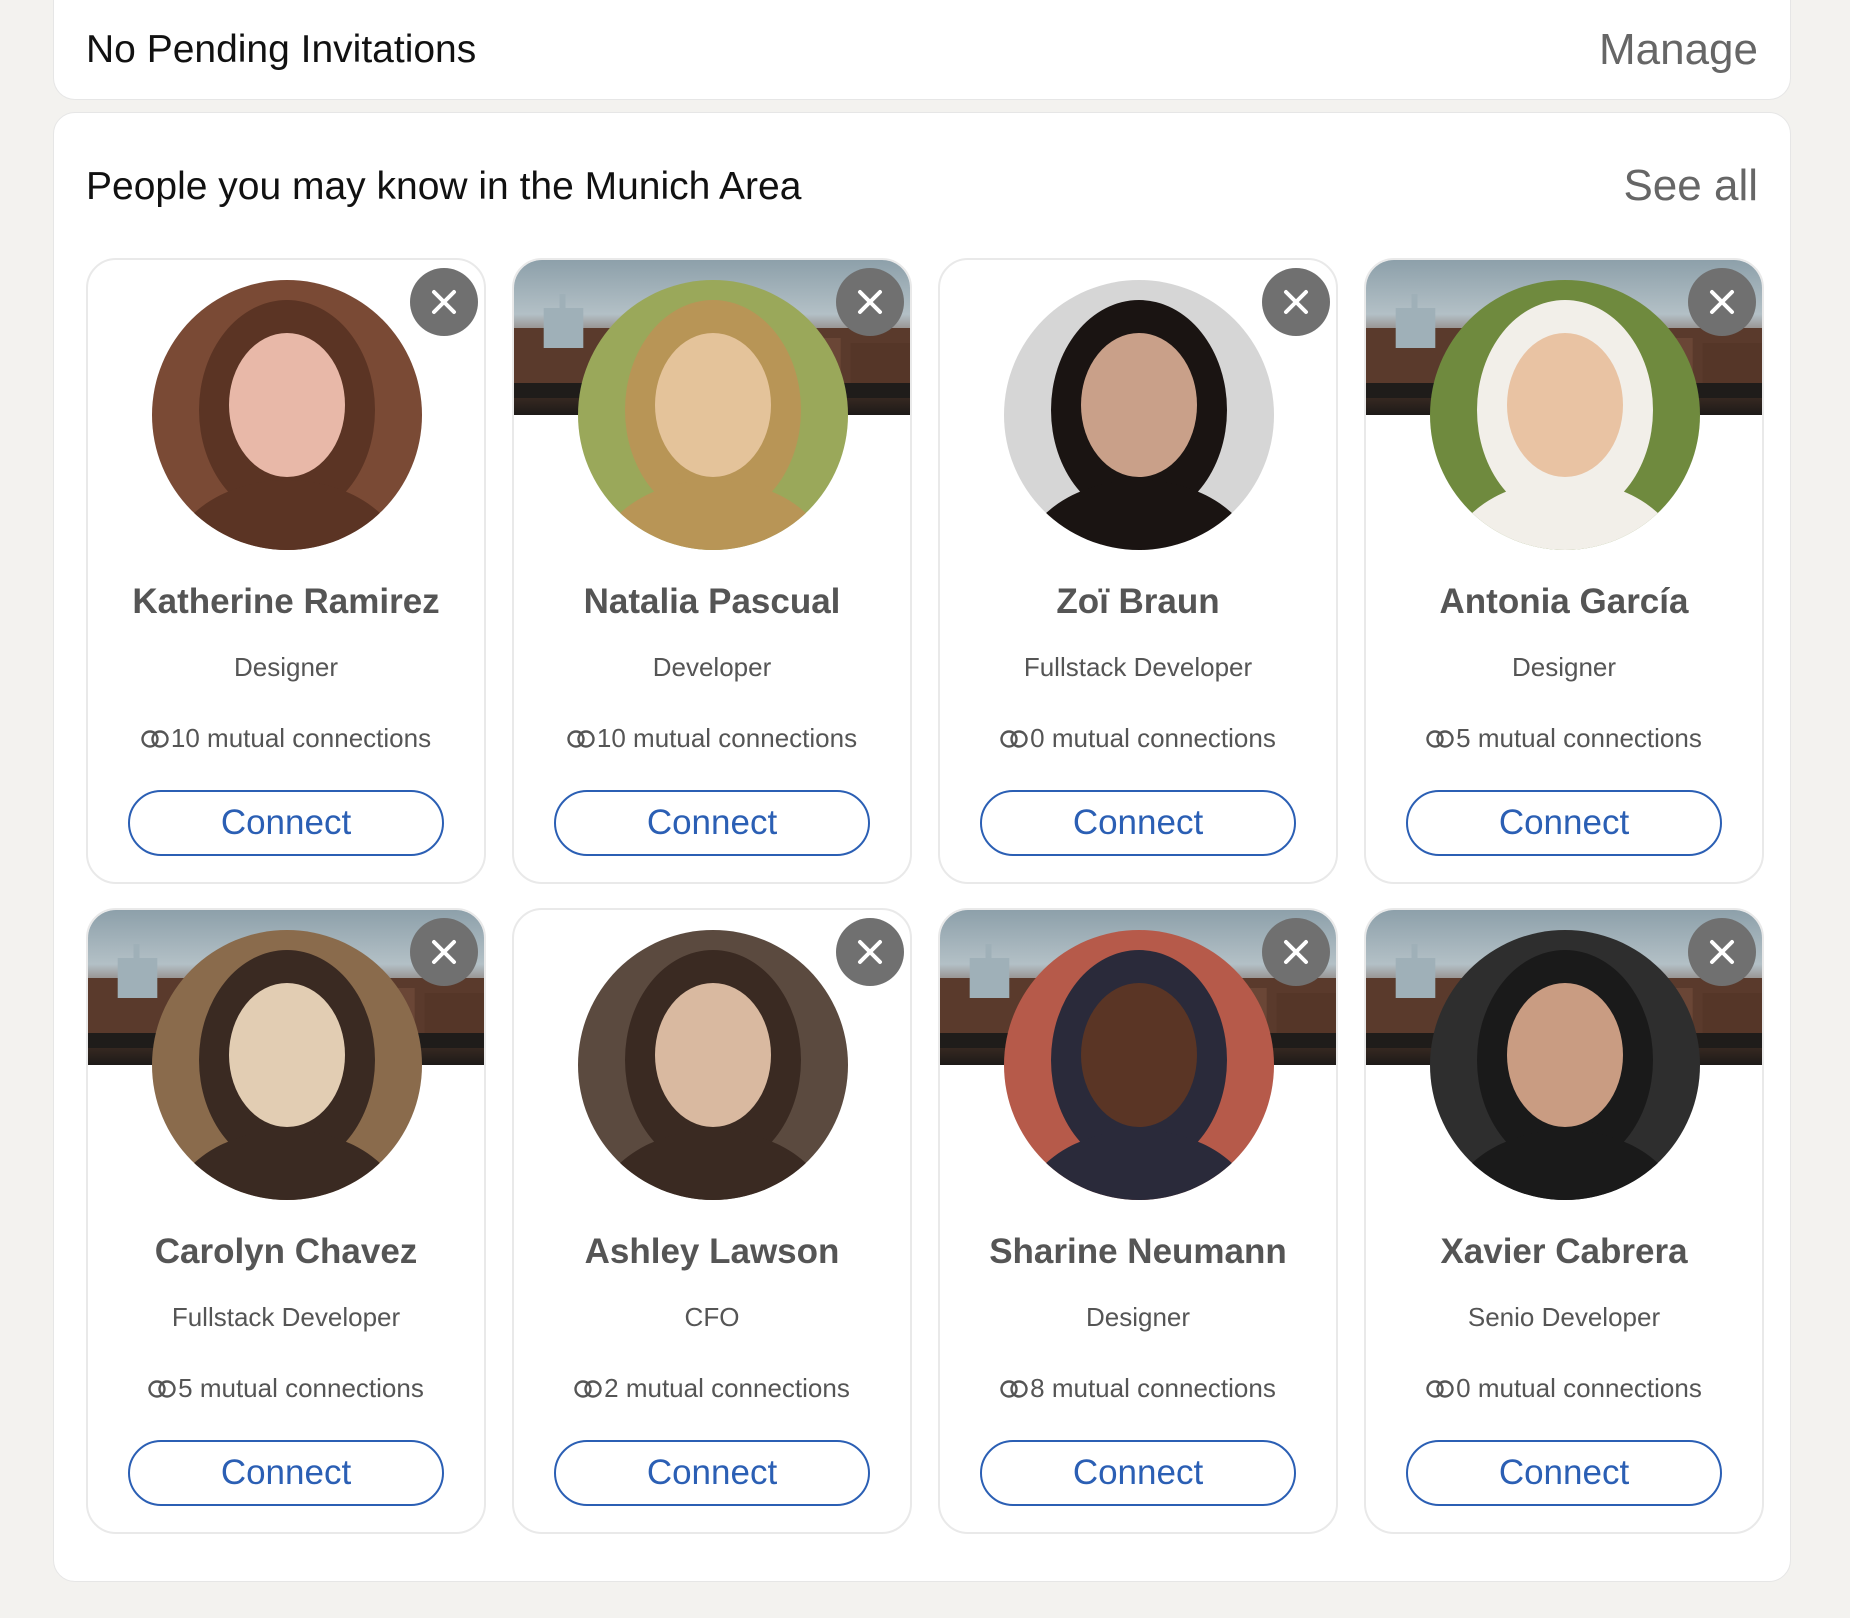  What do you see at coordinates (1678, 50) in the screenshot?
I see `manage-invitations-link: Manage` at bounding box center [1678, 50].